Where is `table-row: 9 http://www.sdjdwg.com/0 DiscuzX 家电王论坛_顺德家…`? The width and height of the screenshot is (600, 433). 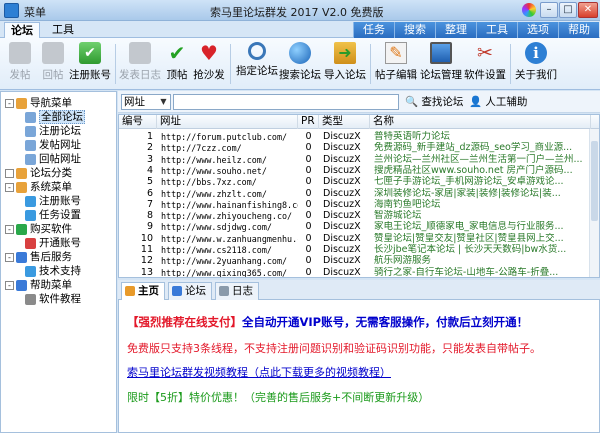 table-row: 9 http://www.sdjdwg.com/0 DiscuzX 家电王论坛_顺德家… is located at coordinates (355, 227).